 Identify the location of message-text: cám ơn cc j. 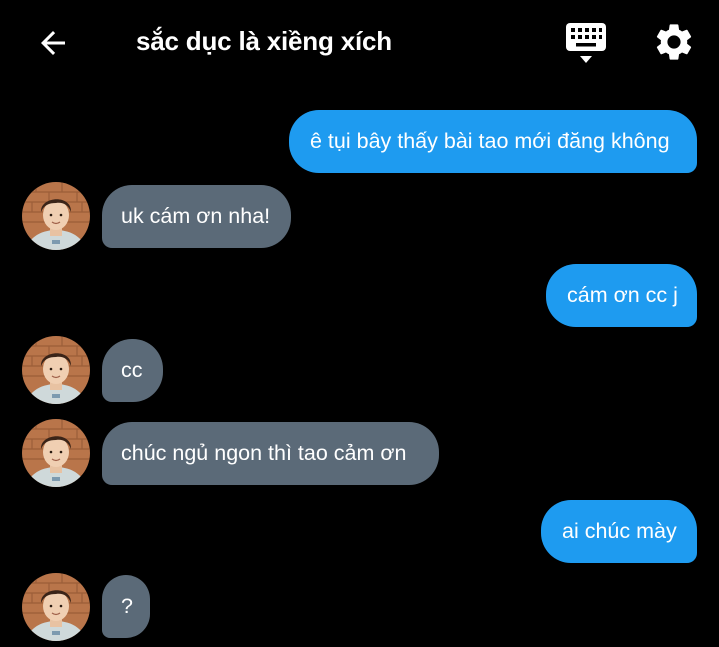
(622, 295).